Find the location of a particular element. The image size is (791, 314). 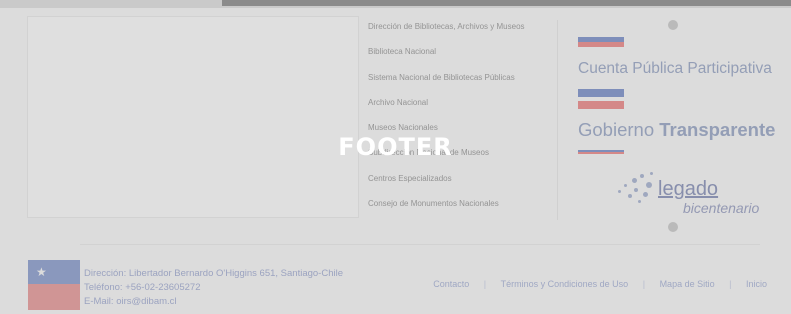

footer-section-label: FOOTER is located at coordinates (395, 147).